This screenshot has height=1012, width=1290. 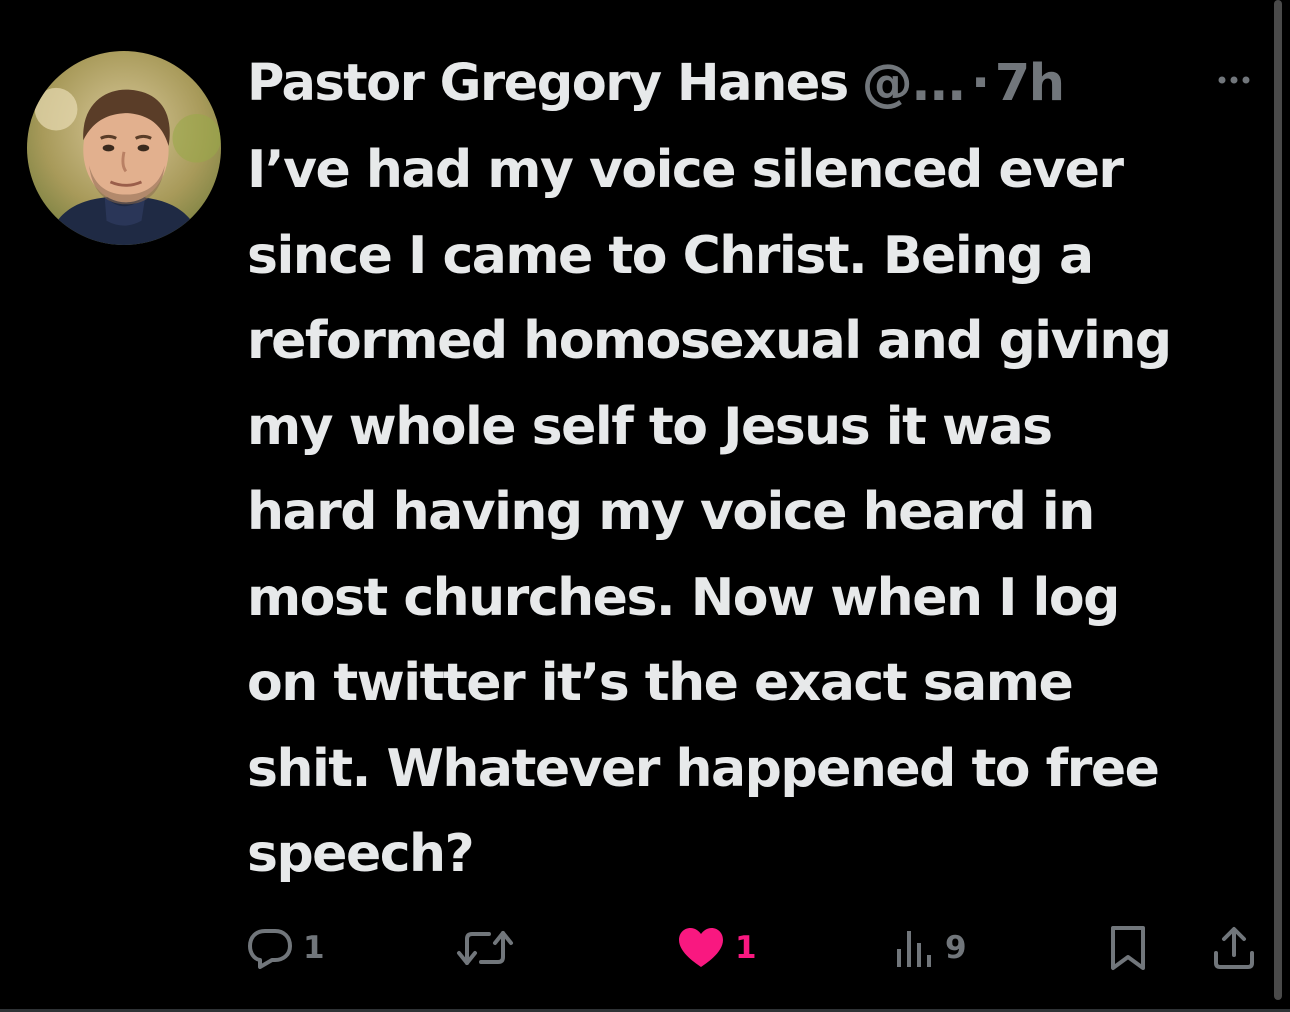 I want to click on scrollbar, so click(x=1278, y=500).